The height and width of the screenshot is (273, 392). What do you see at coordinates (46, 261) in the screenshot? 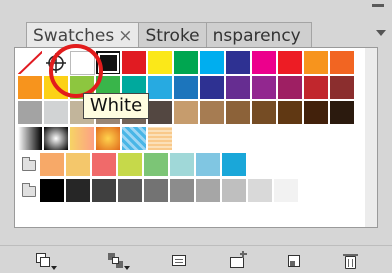
I see `swatch-libraries-menu-icon` at bounding box center [46, 261].